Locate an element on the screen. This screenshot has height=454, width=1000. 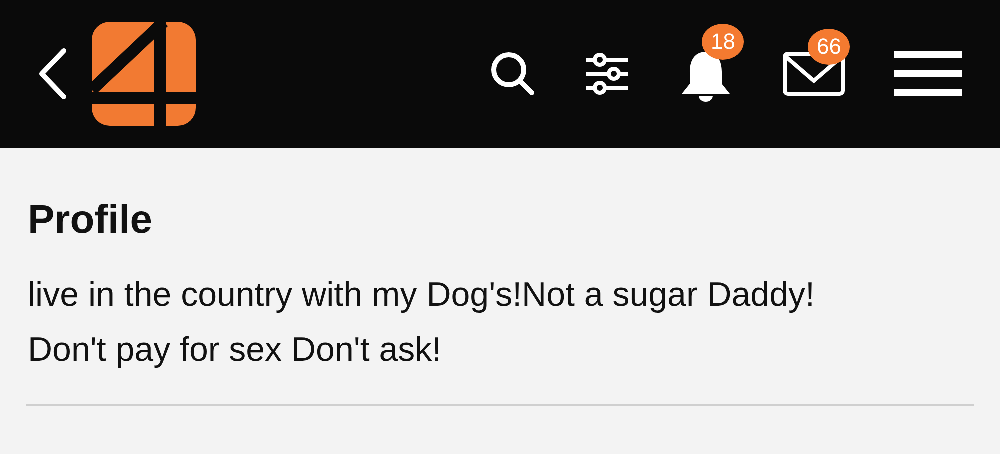
bell-button: 18 is located at coordinates (713, 63).